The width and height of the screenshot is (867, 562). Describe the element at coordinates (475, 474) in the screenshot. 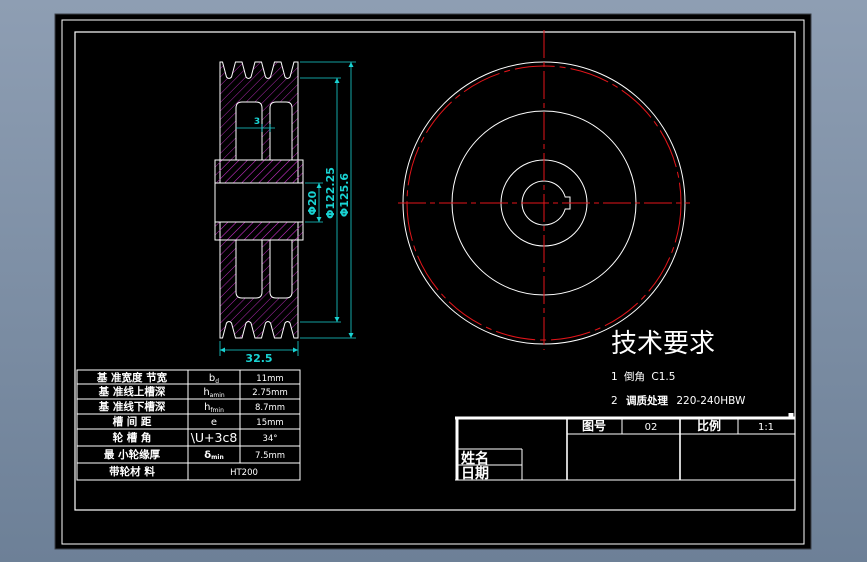

I see `date-label: 日期` at that location.